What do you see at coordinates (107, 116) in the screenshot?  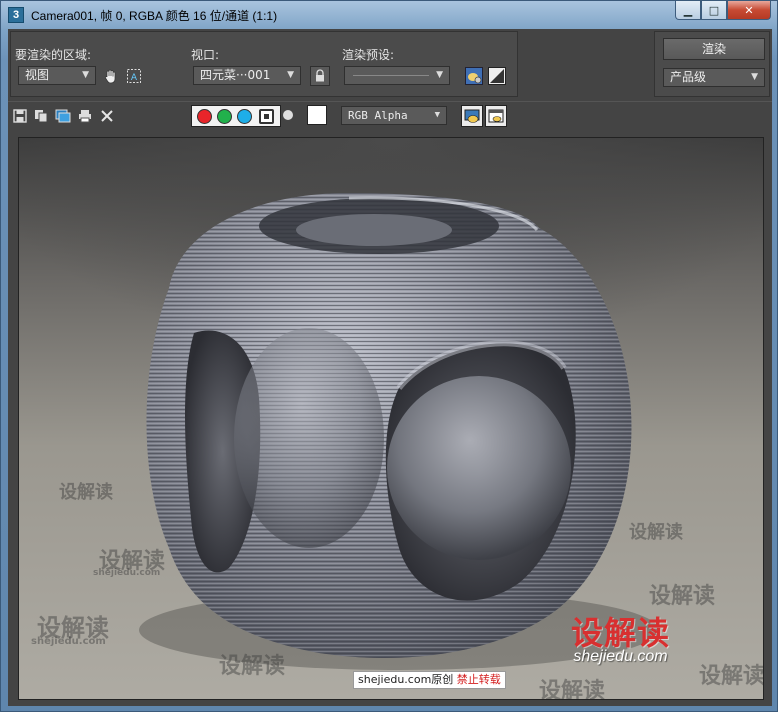 I see `clear-image-icon` at bounding box center [107, 116].